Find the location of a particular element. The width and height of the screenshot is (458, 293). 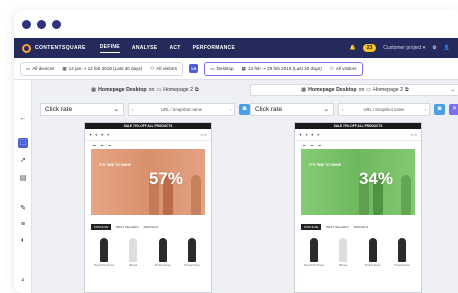

date-filter-left: ▦ 12 jan ⇢ 12 feb 2019 (Last 30 days) is located at coordinates (102, 69).